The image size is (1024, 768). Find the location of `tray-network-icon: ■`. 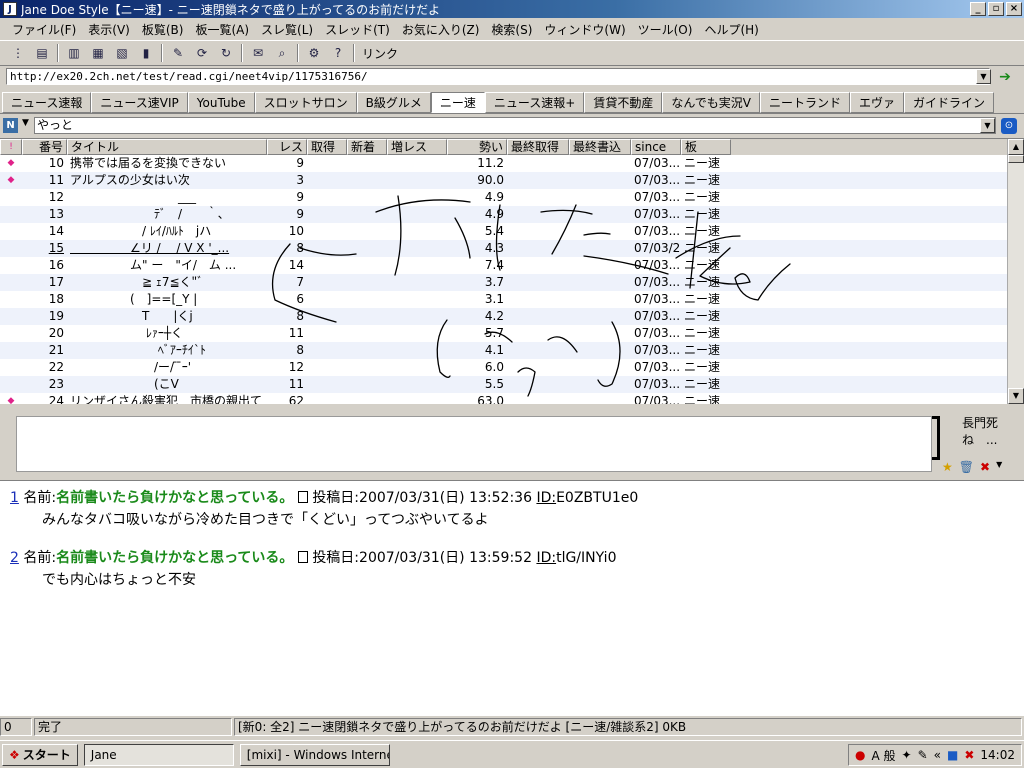

tray-network-icon: ■ is located at coordinates (952, 755).